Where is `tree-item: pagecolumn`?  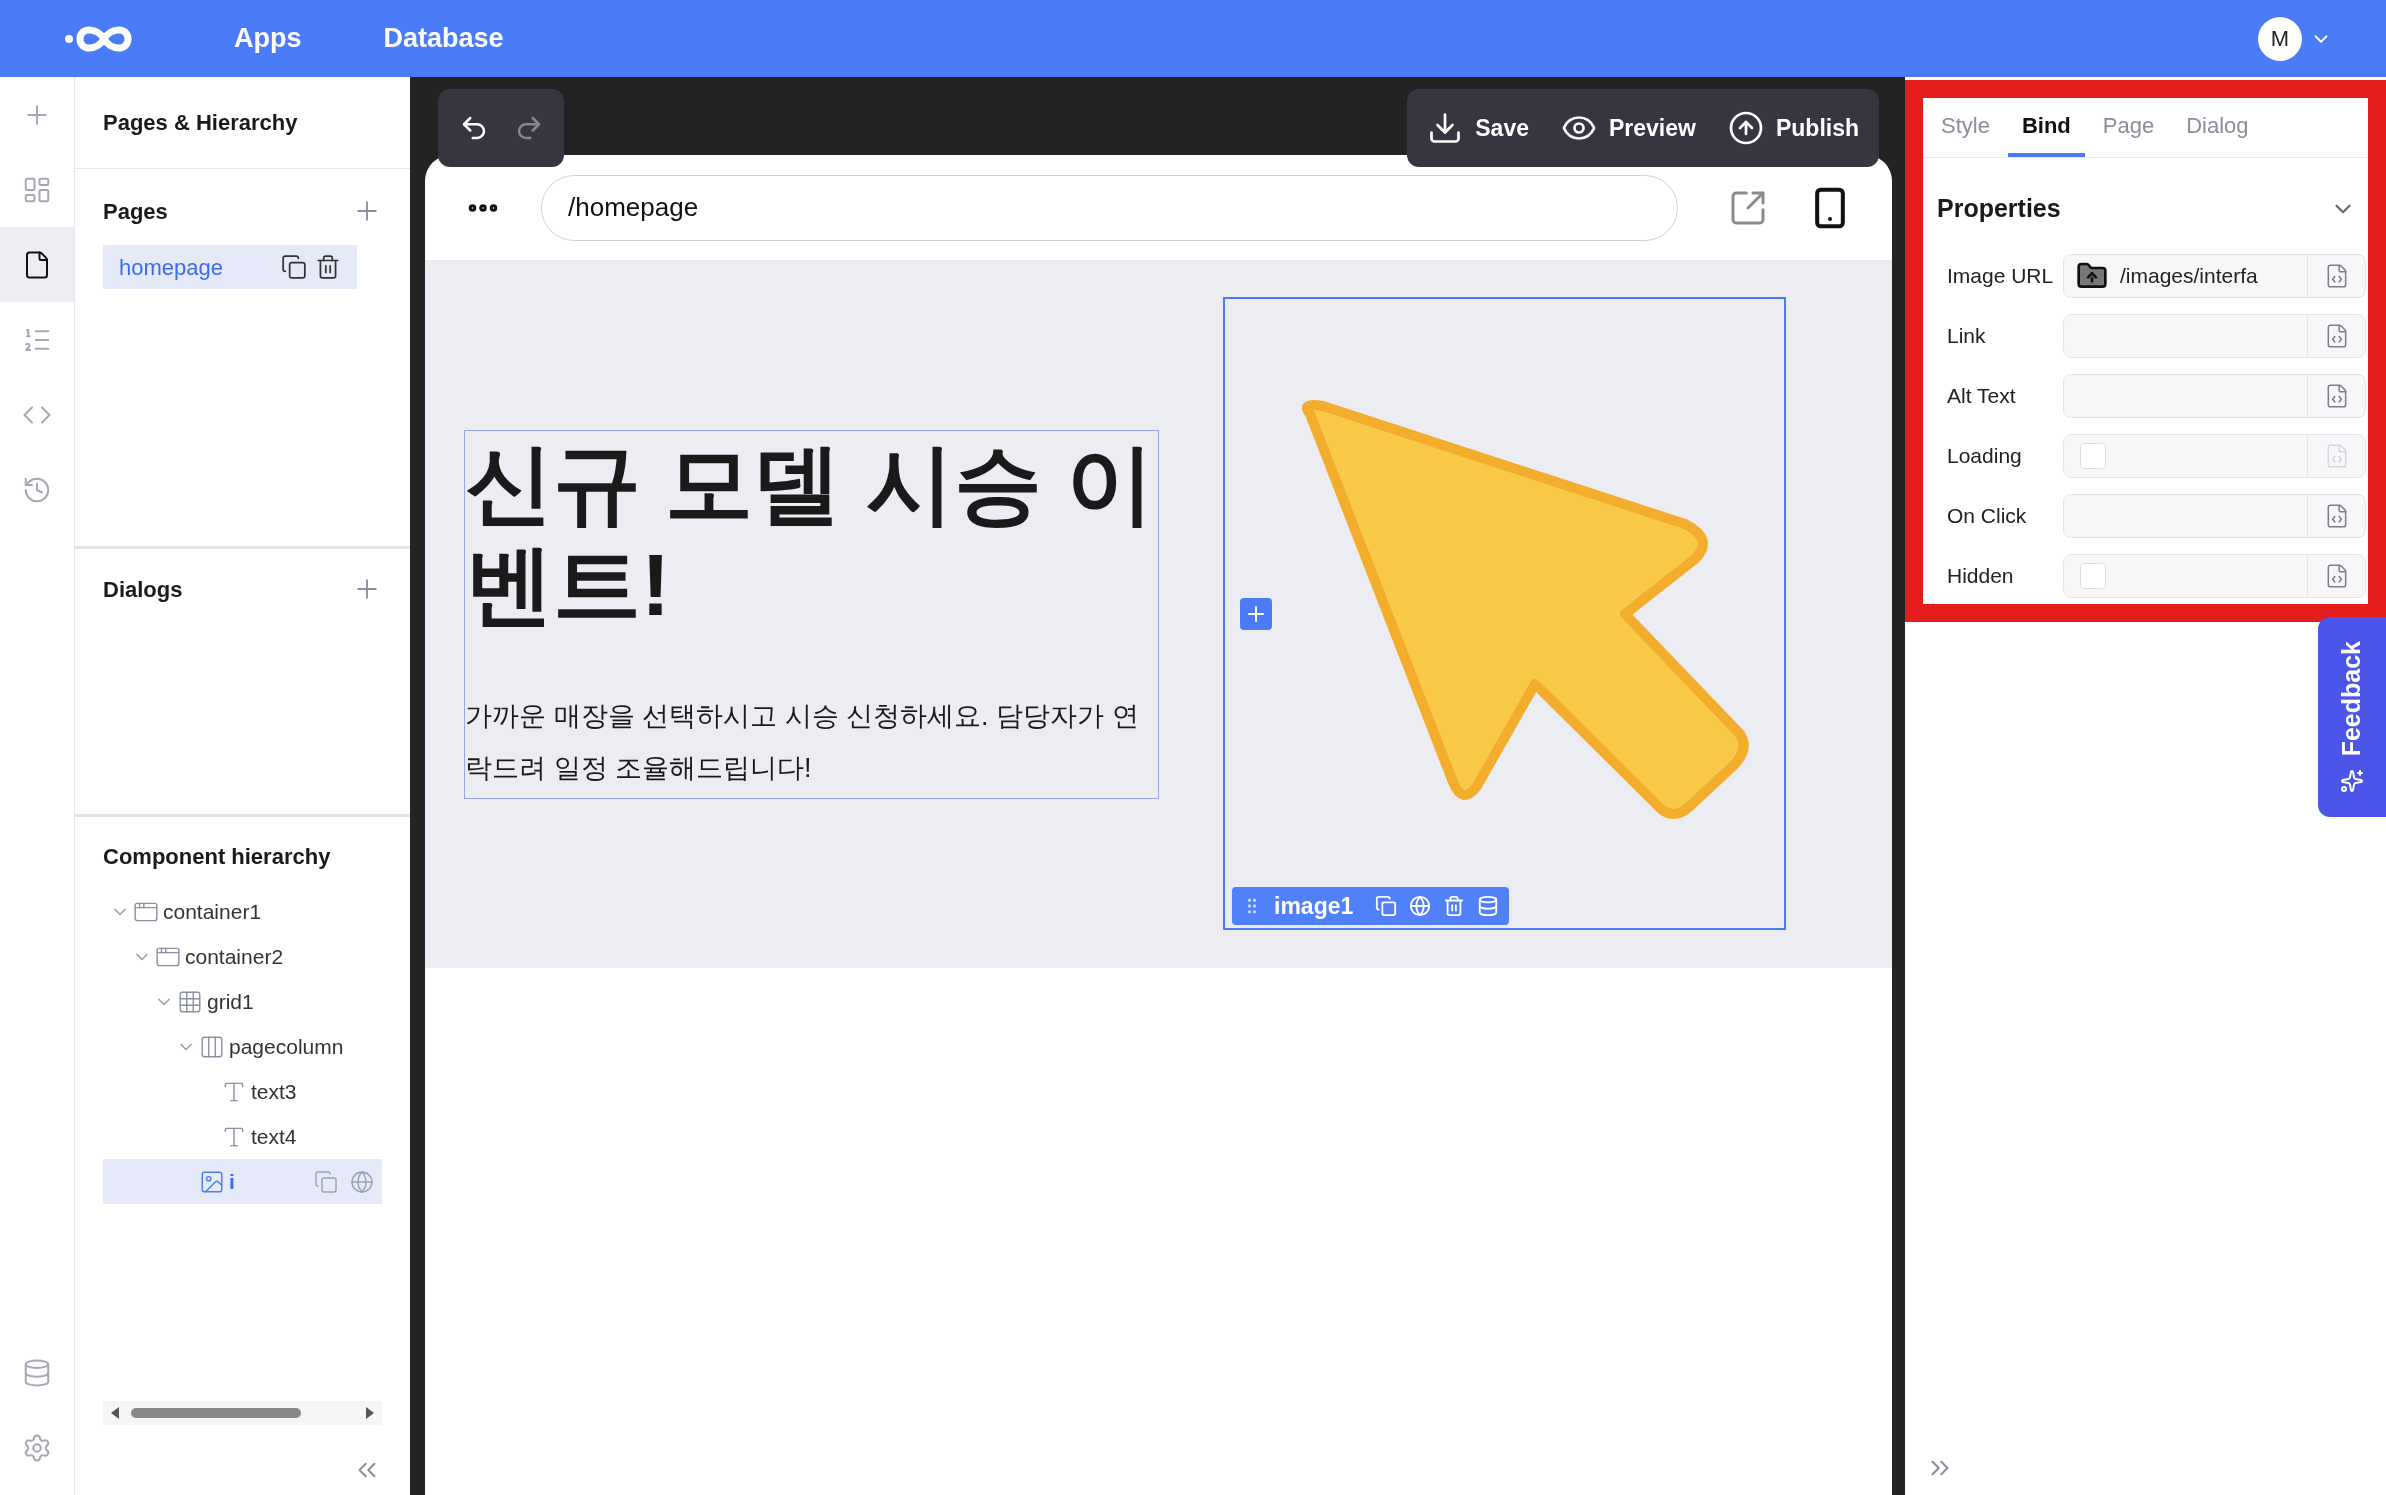 tree-item: pagecolumn is located at coordinates (242, 1046).